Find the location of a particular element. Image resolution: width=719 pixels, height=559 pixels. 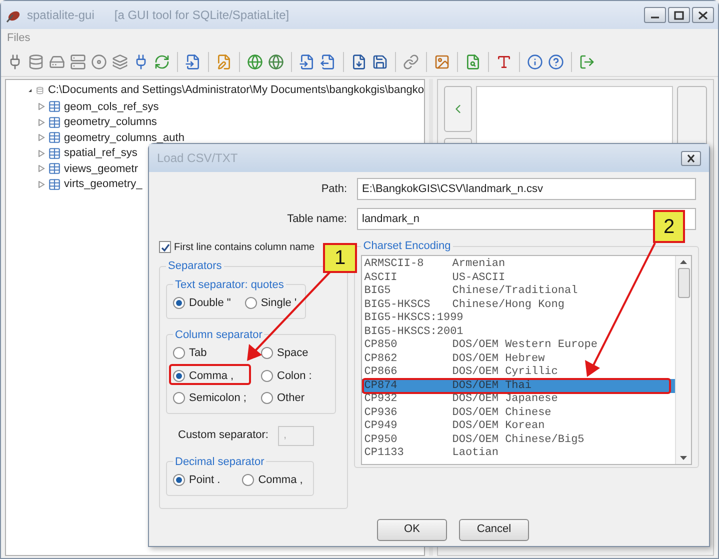

tree-item: geometry_columns is located at coordinates (110, 122).